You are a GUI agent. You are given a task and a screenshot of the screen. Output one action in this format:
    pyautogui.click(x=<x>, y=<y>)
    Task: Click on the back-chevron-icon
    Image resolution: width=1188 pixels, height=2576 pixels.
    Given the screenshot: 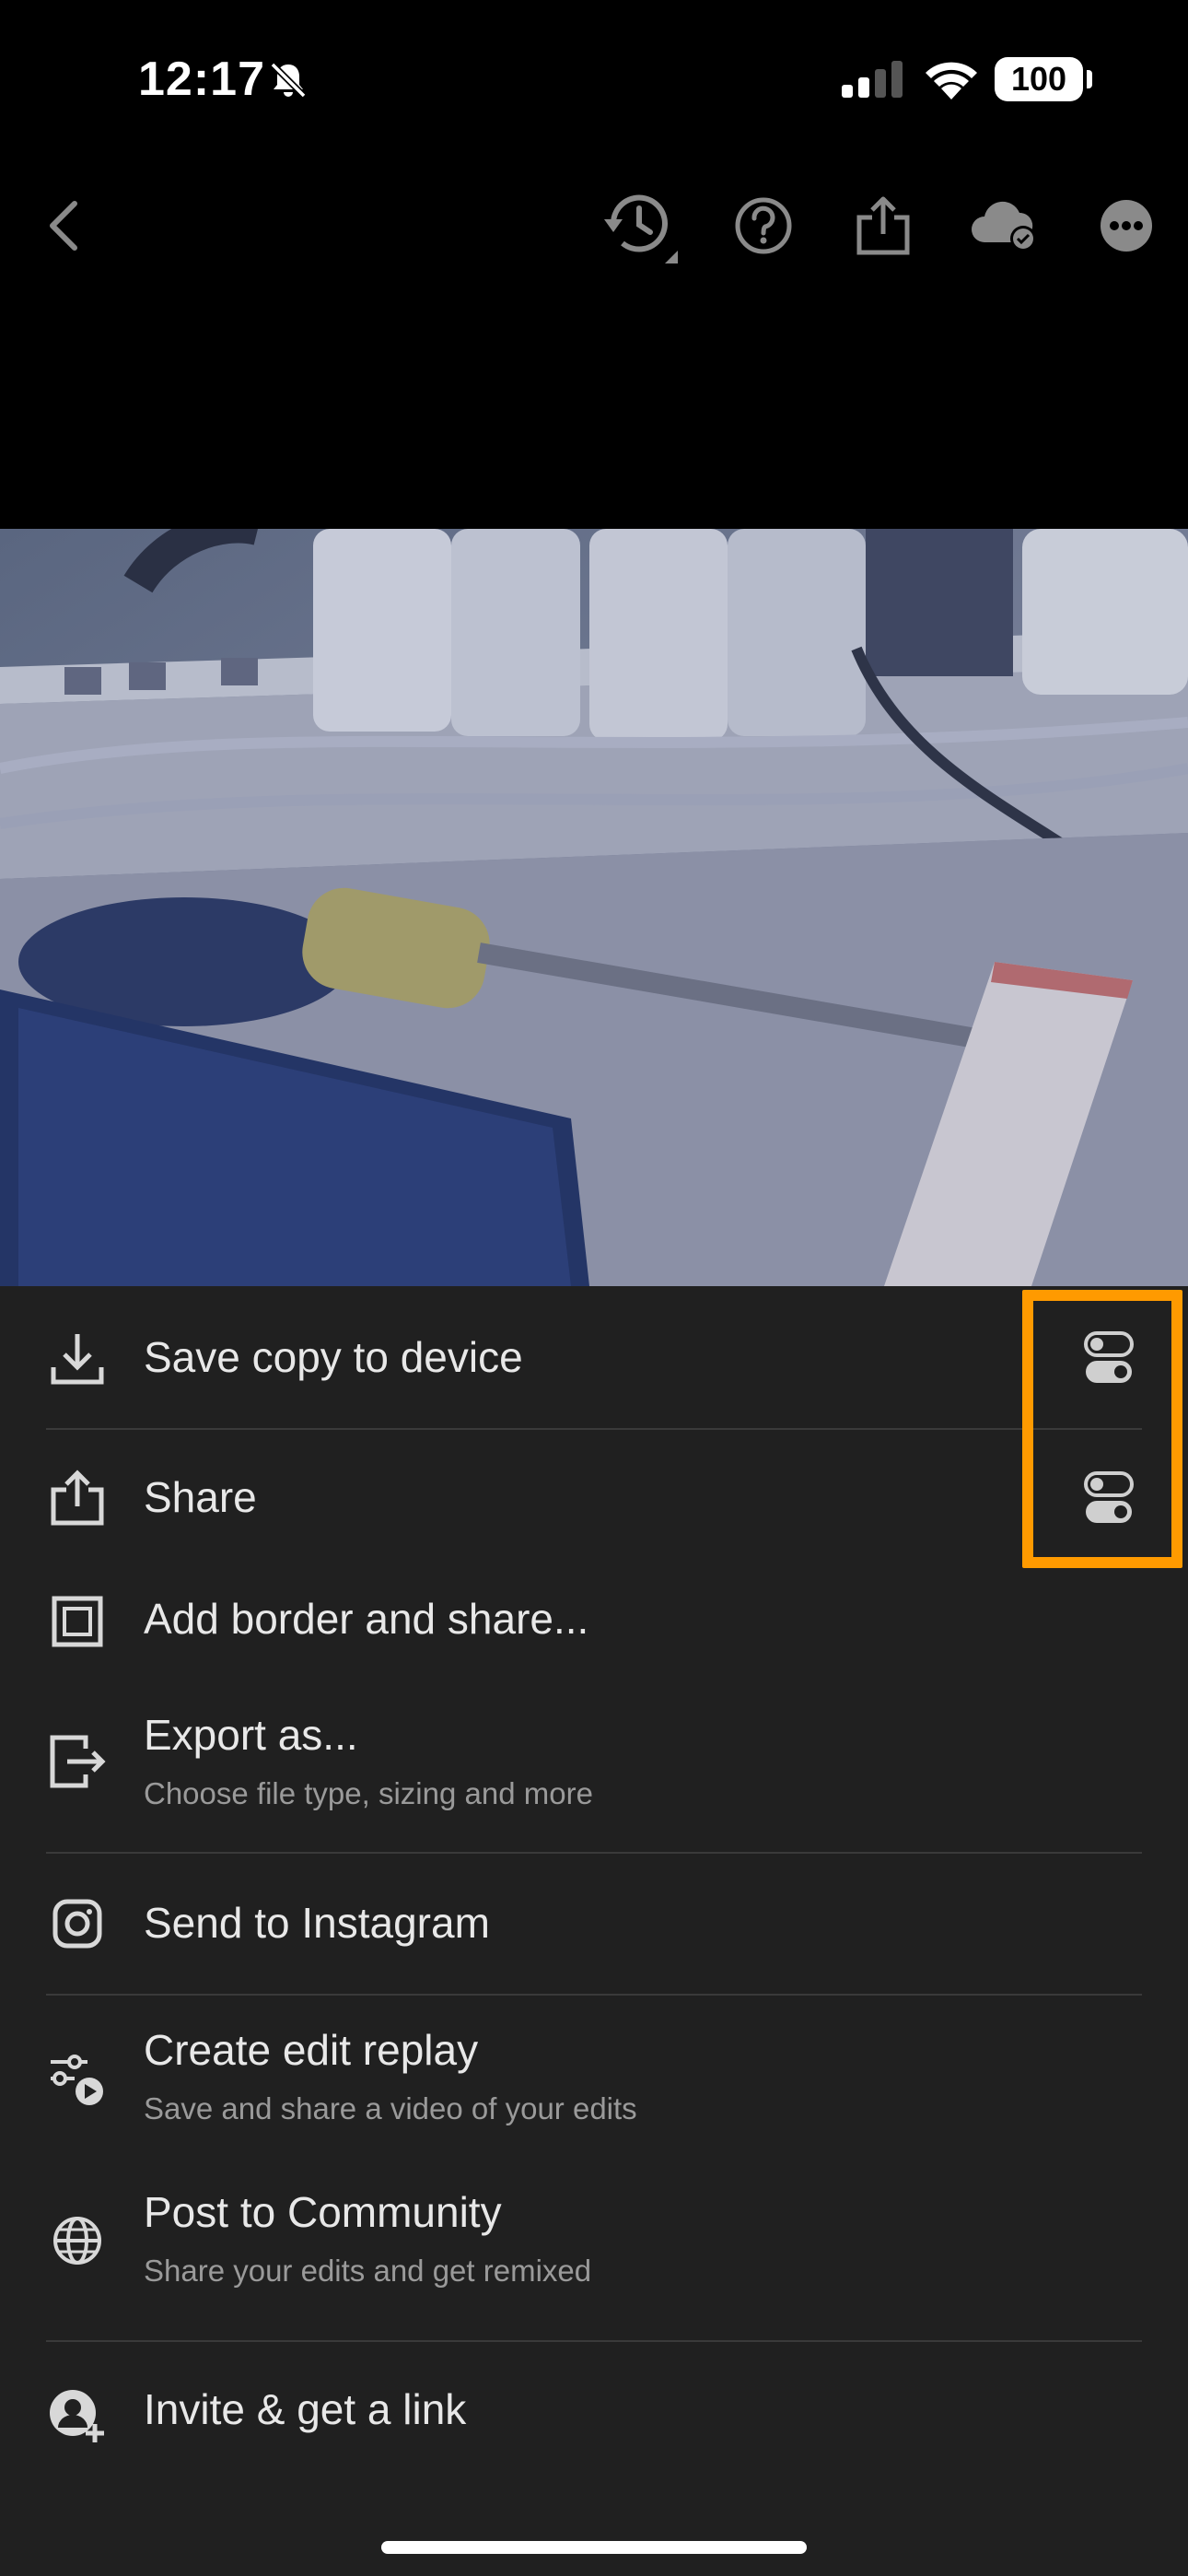 What is the action you would take?
    pyautogui.click(x=64, y=225)
    